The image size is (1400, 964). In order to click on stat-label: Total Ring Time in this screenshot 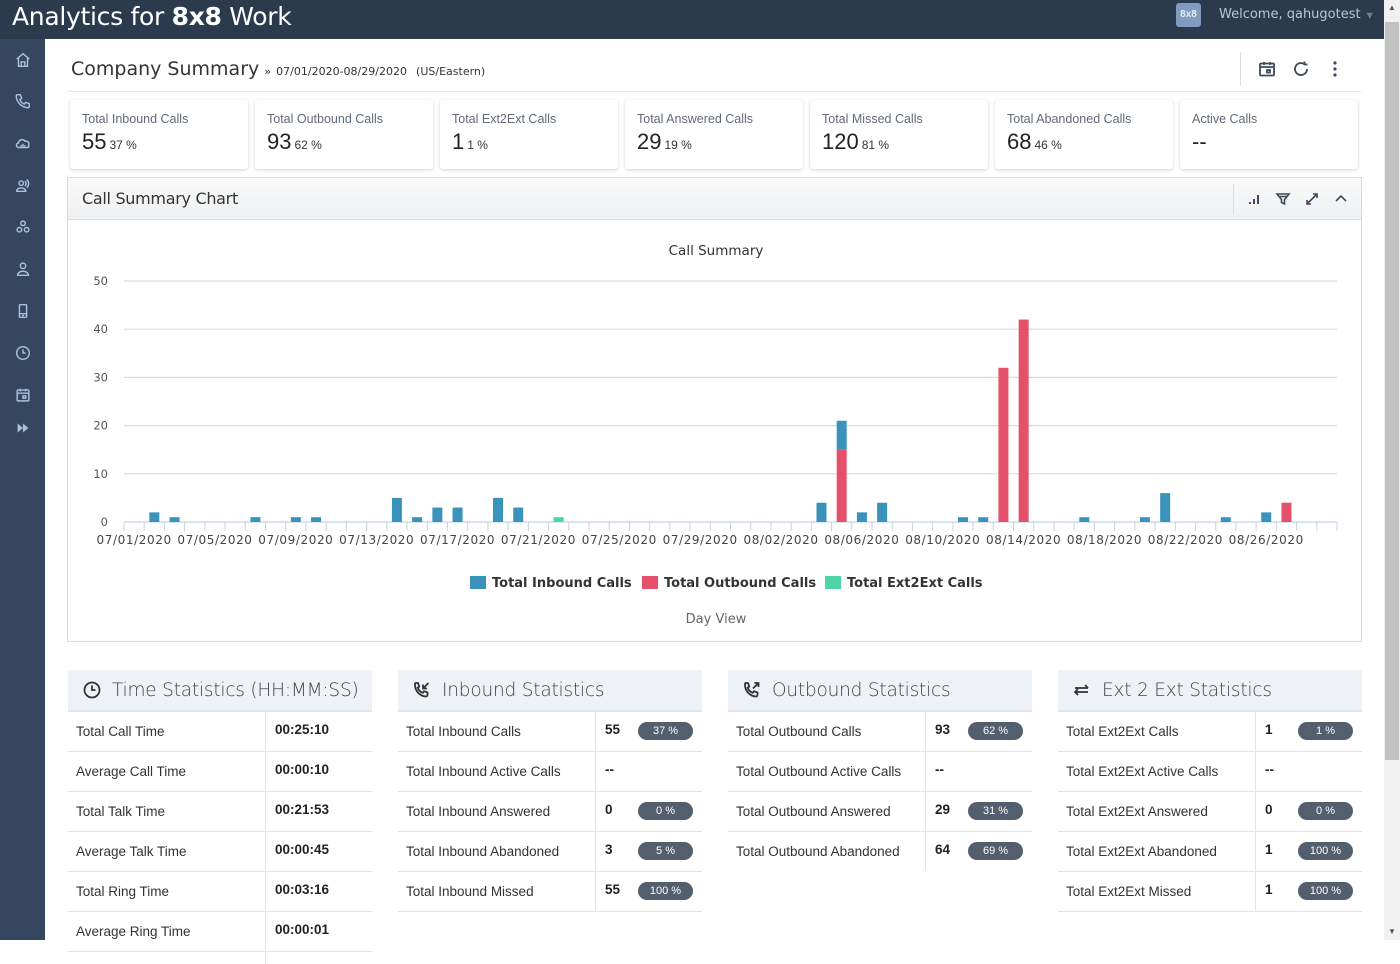, I will do `click(167, 891)`.